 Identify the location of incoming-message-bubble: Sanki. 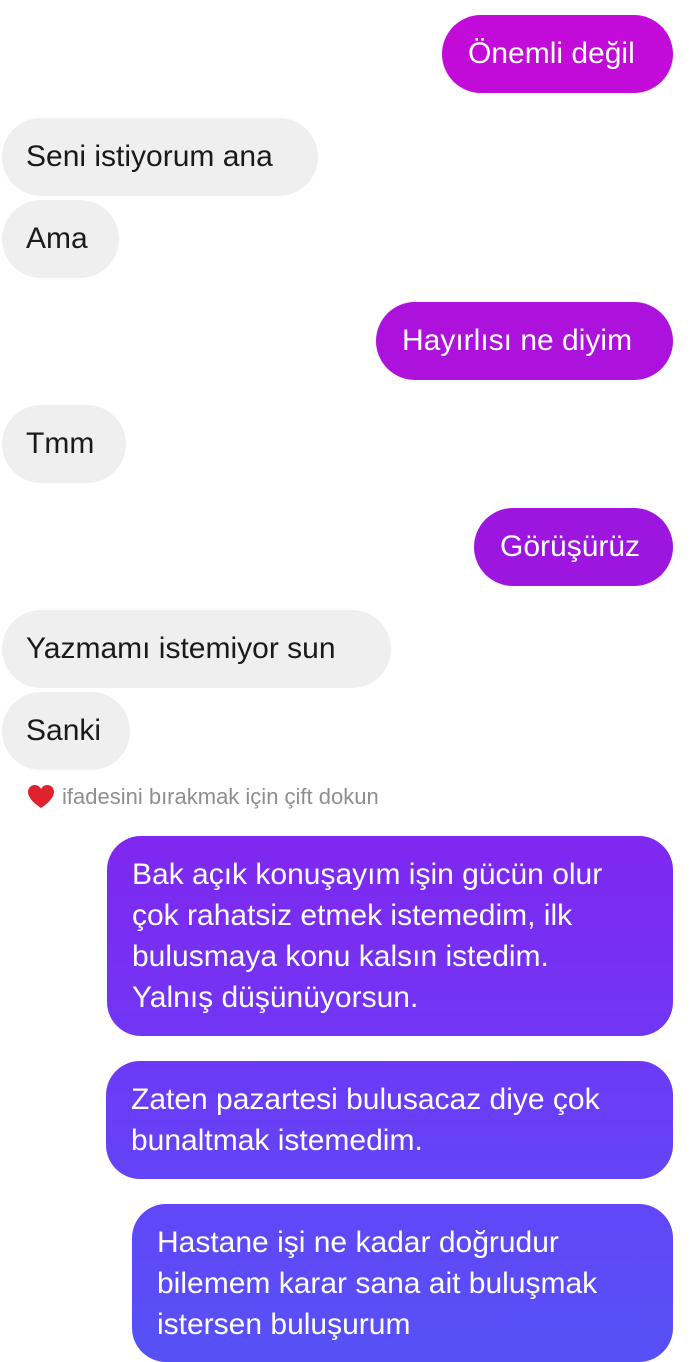
(66, 731).